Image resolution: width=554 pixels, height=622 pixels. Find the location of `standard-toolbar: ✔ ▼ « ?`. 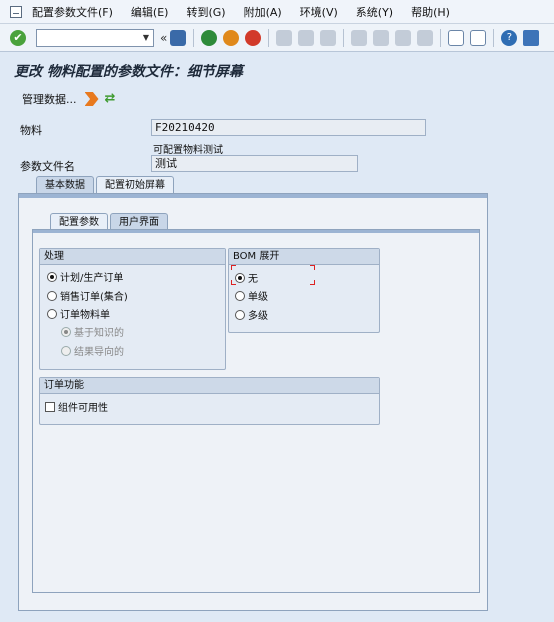

standard-toolbar: ✔ ▼ « ? is located at coordinates (277, 38).